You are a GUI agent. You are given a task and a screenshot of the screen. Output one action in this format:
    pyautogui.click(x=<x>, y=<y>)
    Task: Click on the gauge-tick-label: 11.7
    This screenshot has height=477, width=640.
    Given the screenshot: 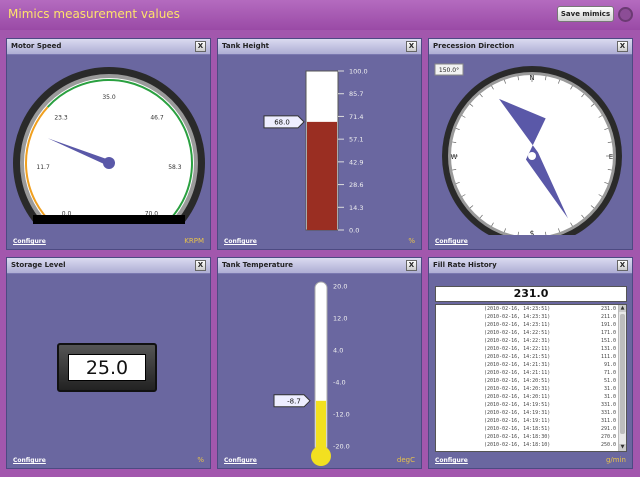 What is the action you would take?
    pyautogui.click(x=43, y=167)
    